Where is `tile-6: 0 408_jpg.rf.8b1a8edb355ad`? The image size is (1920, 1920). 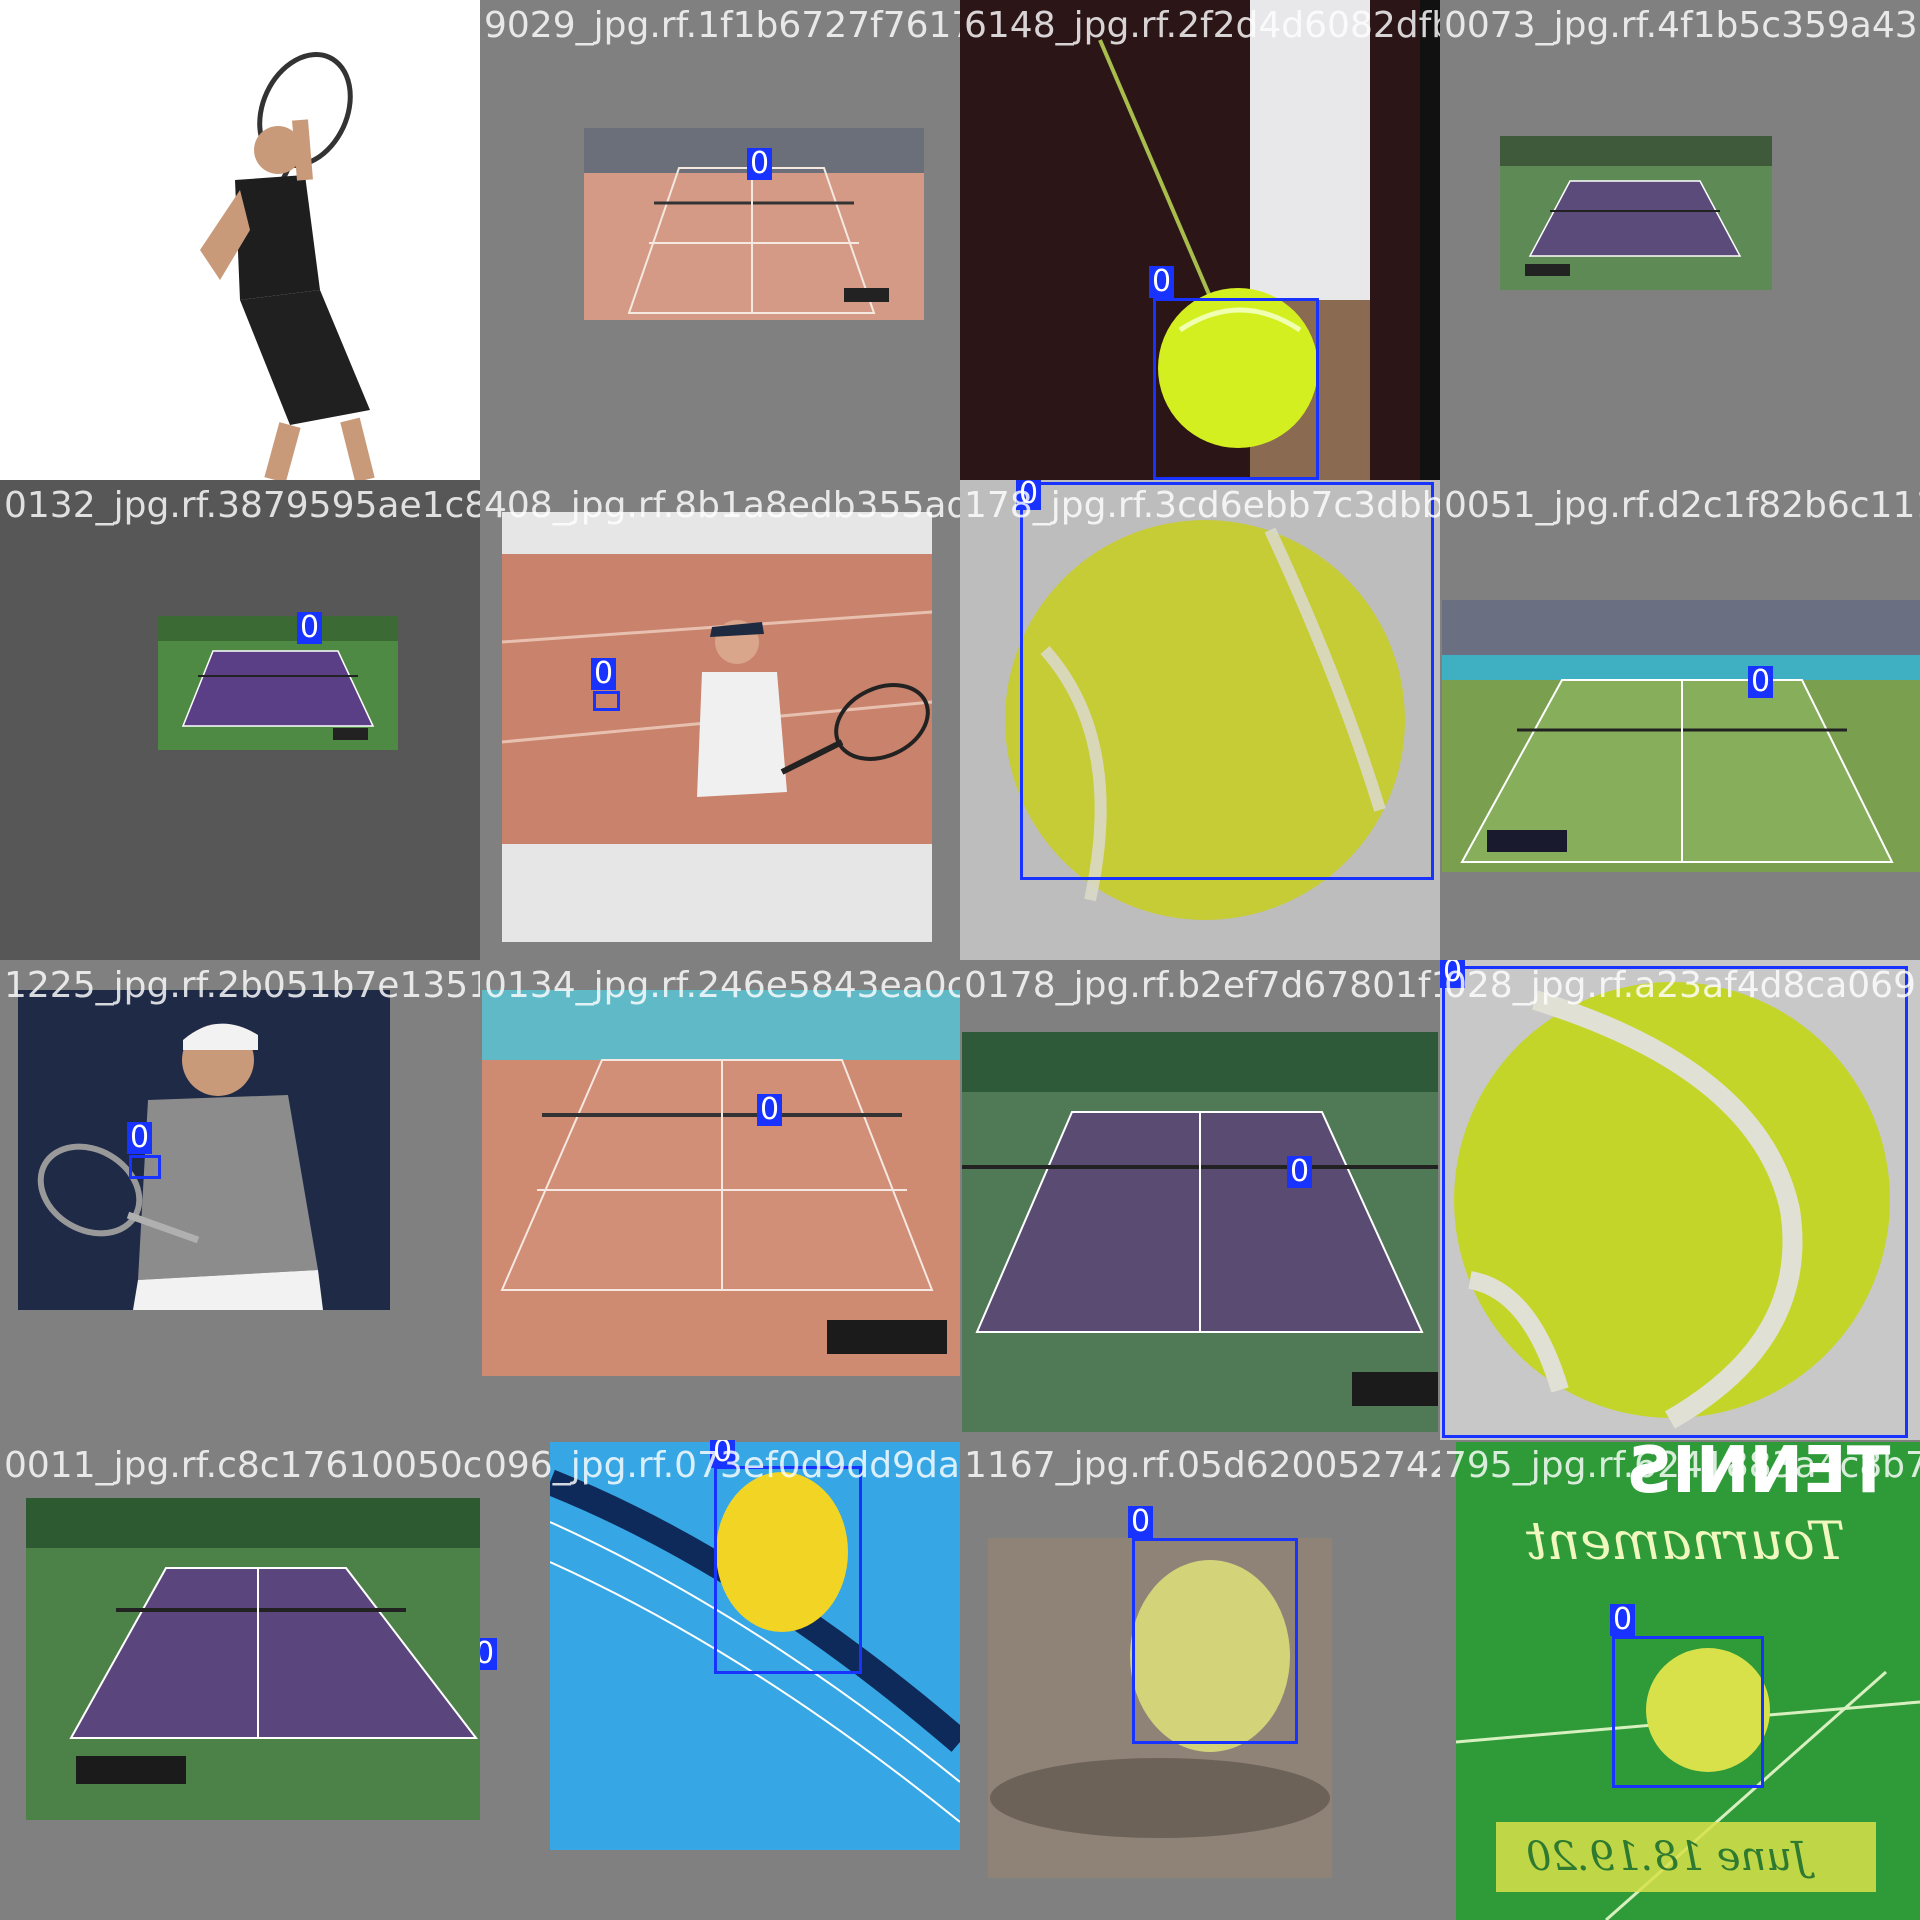 tile-6: 0 408_jpg.rf.8b1a8edb355ad is located at coordinates (720, 720).